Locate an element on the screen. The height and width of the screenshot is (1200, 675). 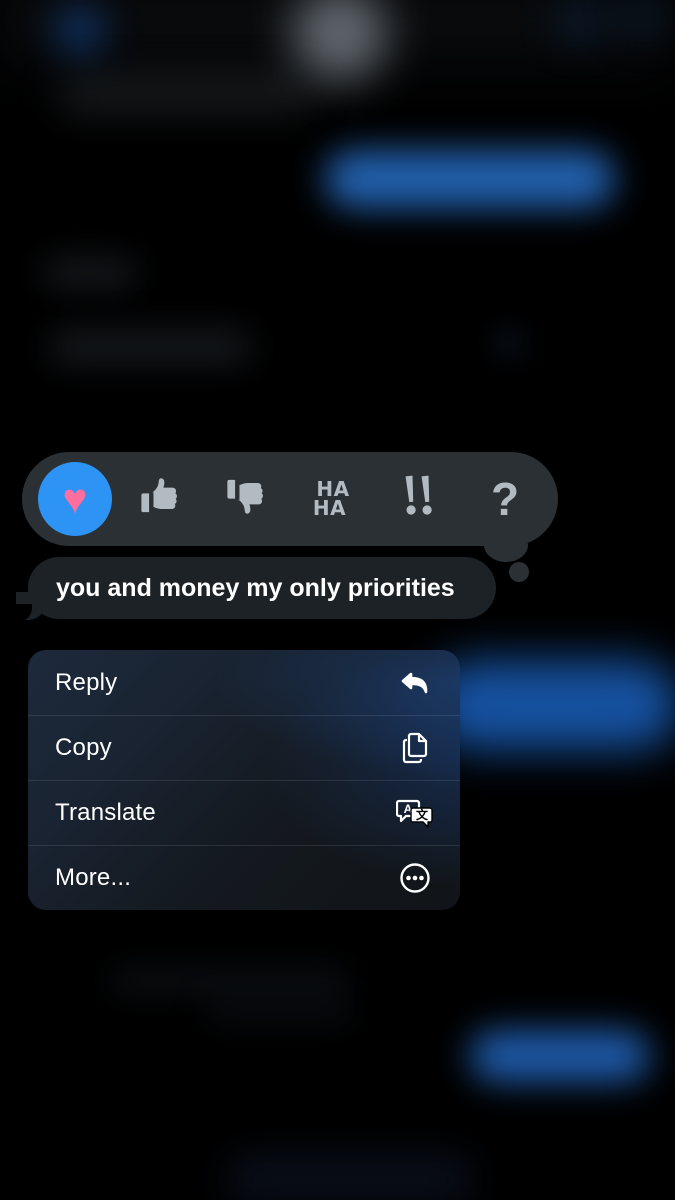
haha-icon: HA HA is located at coordinates (331, 498).